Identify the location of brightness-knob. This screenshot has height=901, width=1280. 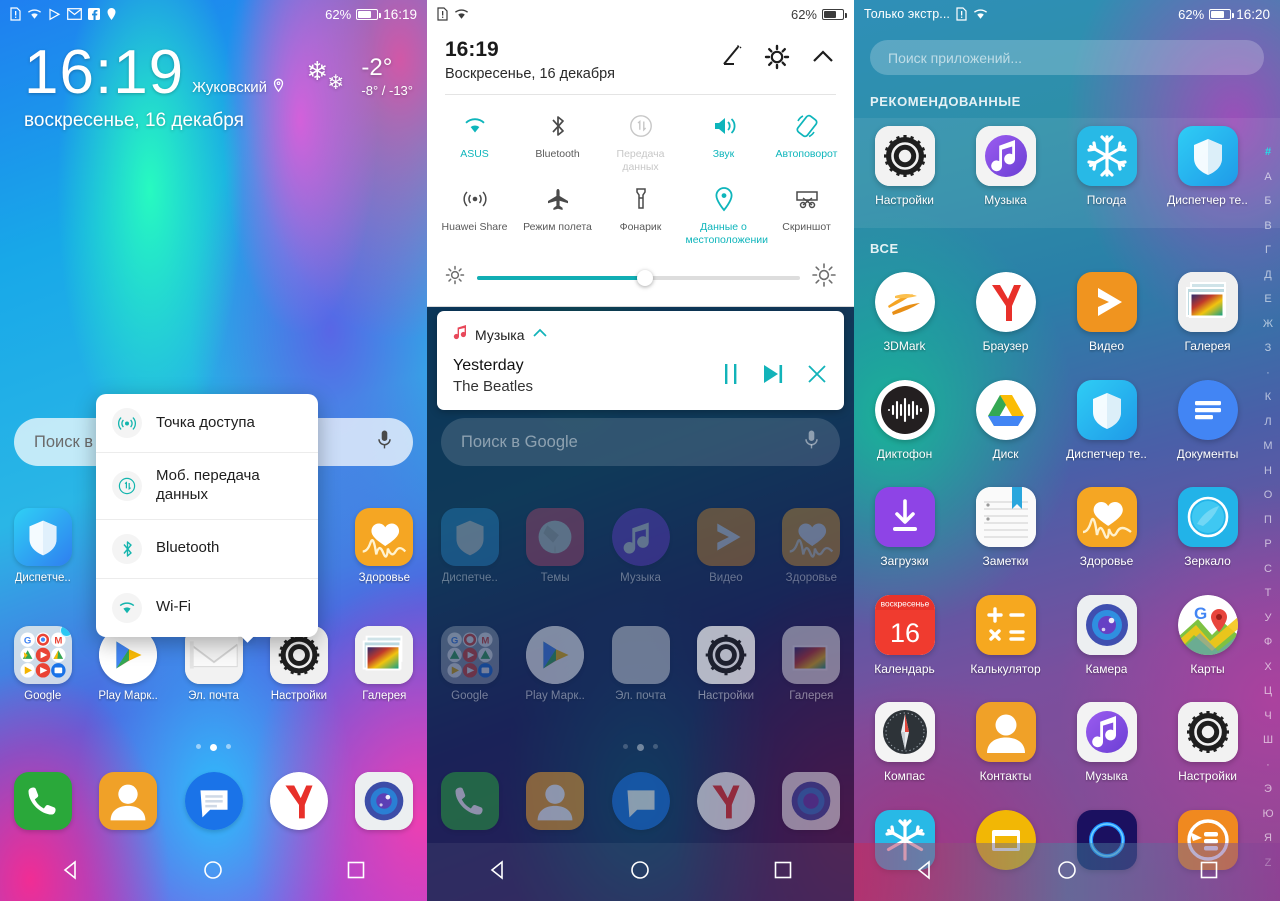
(644, 277).